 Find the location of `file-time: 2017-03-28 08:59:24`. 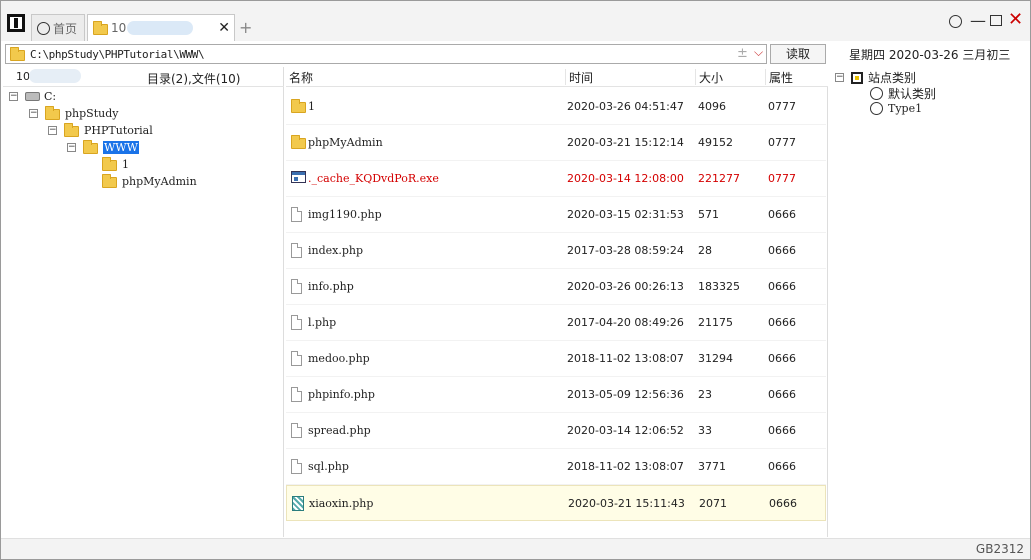

file-time: 2017-03-28 08:59:24 is located at coordinates (625, 250).